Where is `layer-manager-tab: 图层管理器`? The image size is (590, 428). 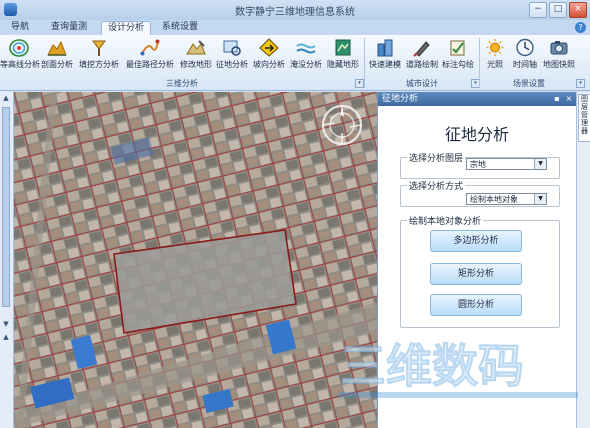
layer-manager-tab: 图层管理器 is located at coordinates (584, 118).